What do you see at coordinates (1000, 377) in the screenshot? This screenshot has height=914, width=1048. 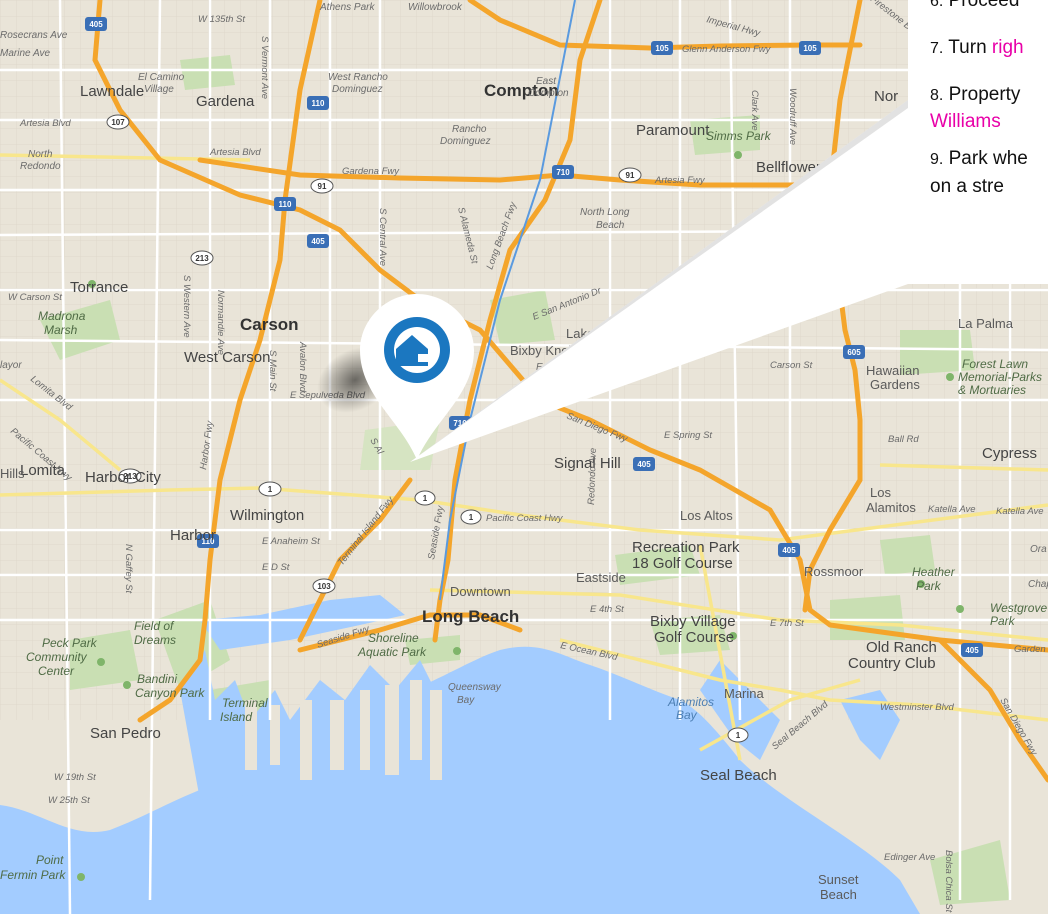 I see `svg-text: Memorial-Parks` at bounding box center [1000, 377].